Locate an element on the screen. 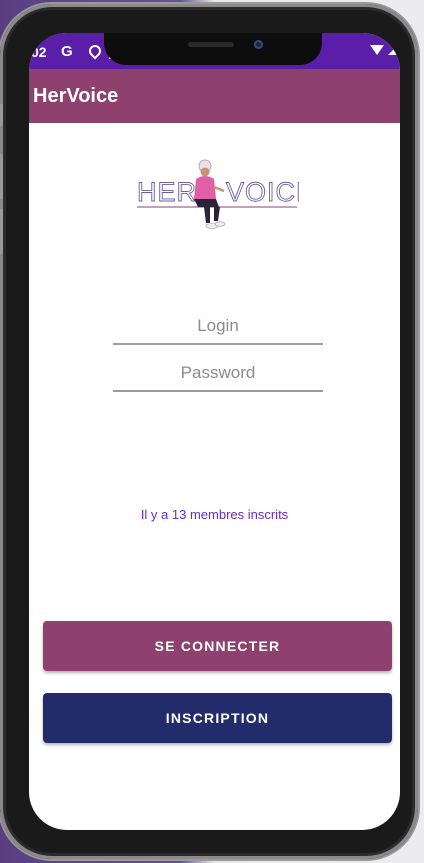 Image resolution: width=424 pixels, height=863 pixels. app-title: HerVoice is located at coordinates (76, 95).